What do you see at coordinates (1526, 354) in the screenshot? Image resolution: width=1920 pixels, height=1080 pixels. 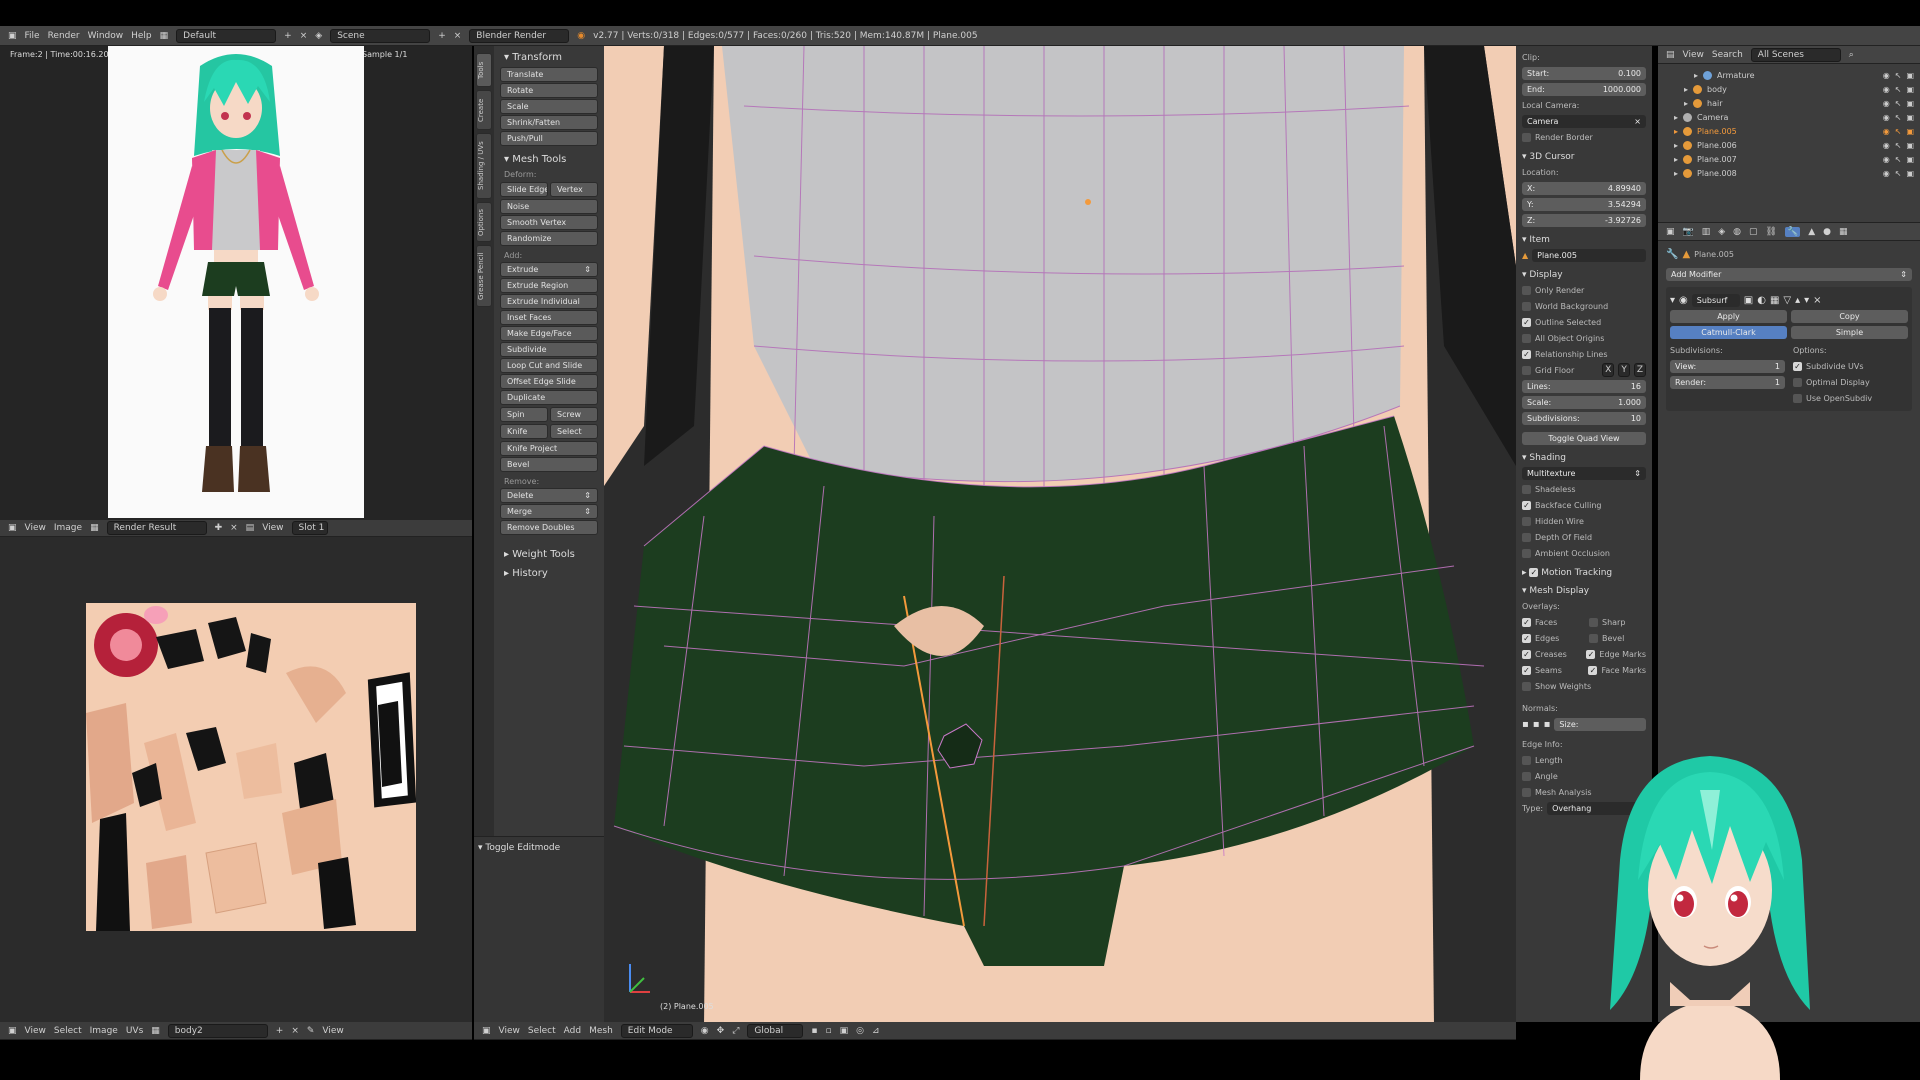 I see `relationship-lines-checkbox: ✓` at bounding box center [1526, 354].